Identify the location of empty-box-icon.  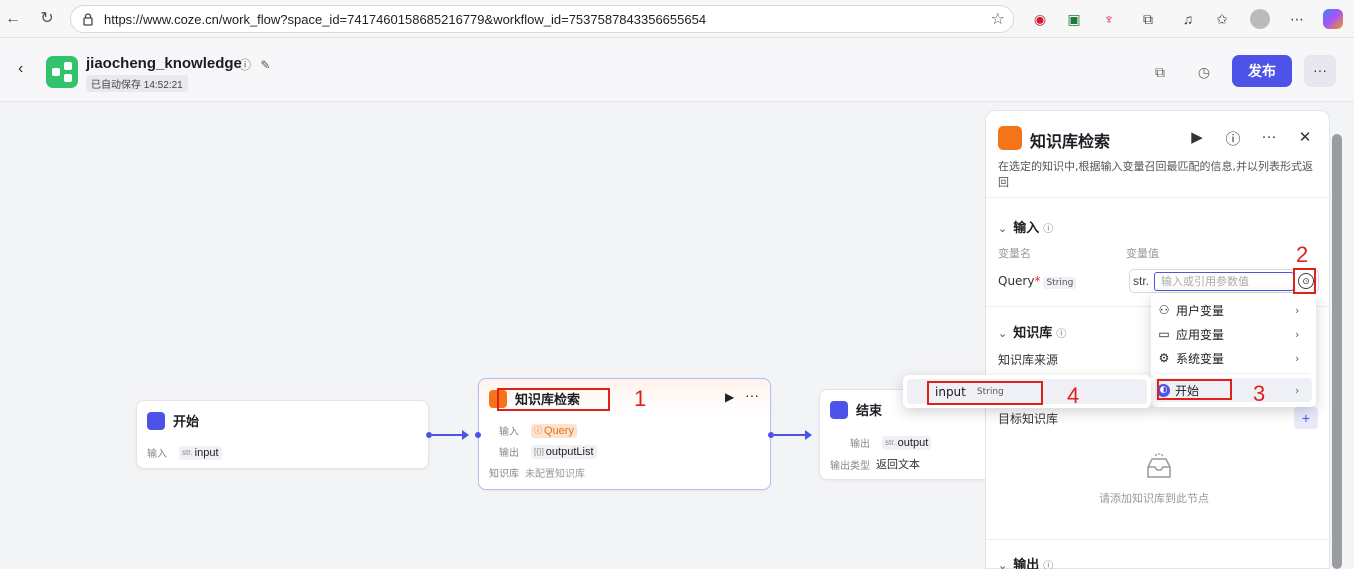
(1159, 465).